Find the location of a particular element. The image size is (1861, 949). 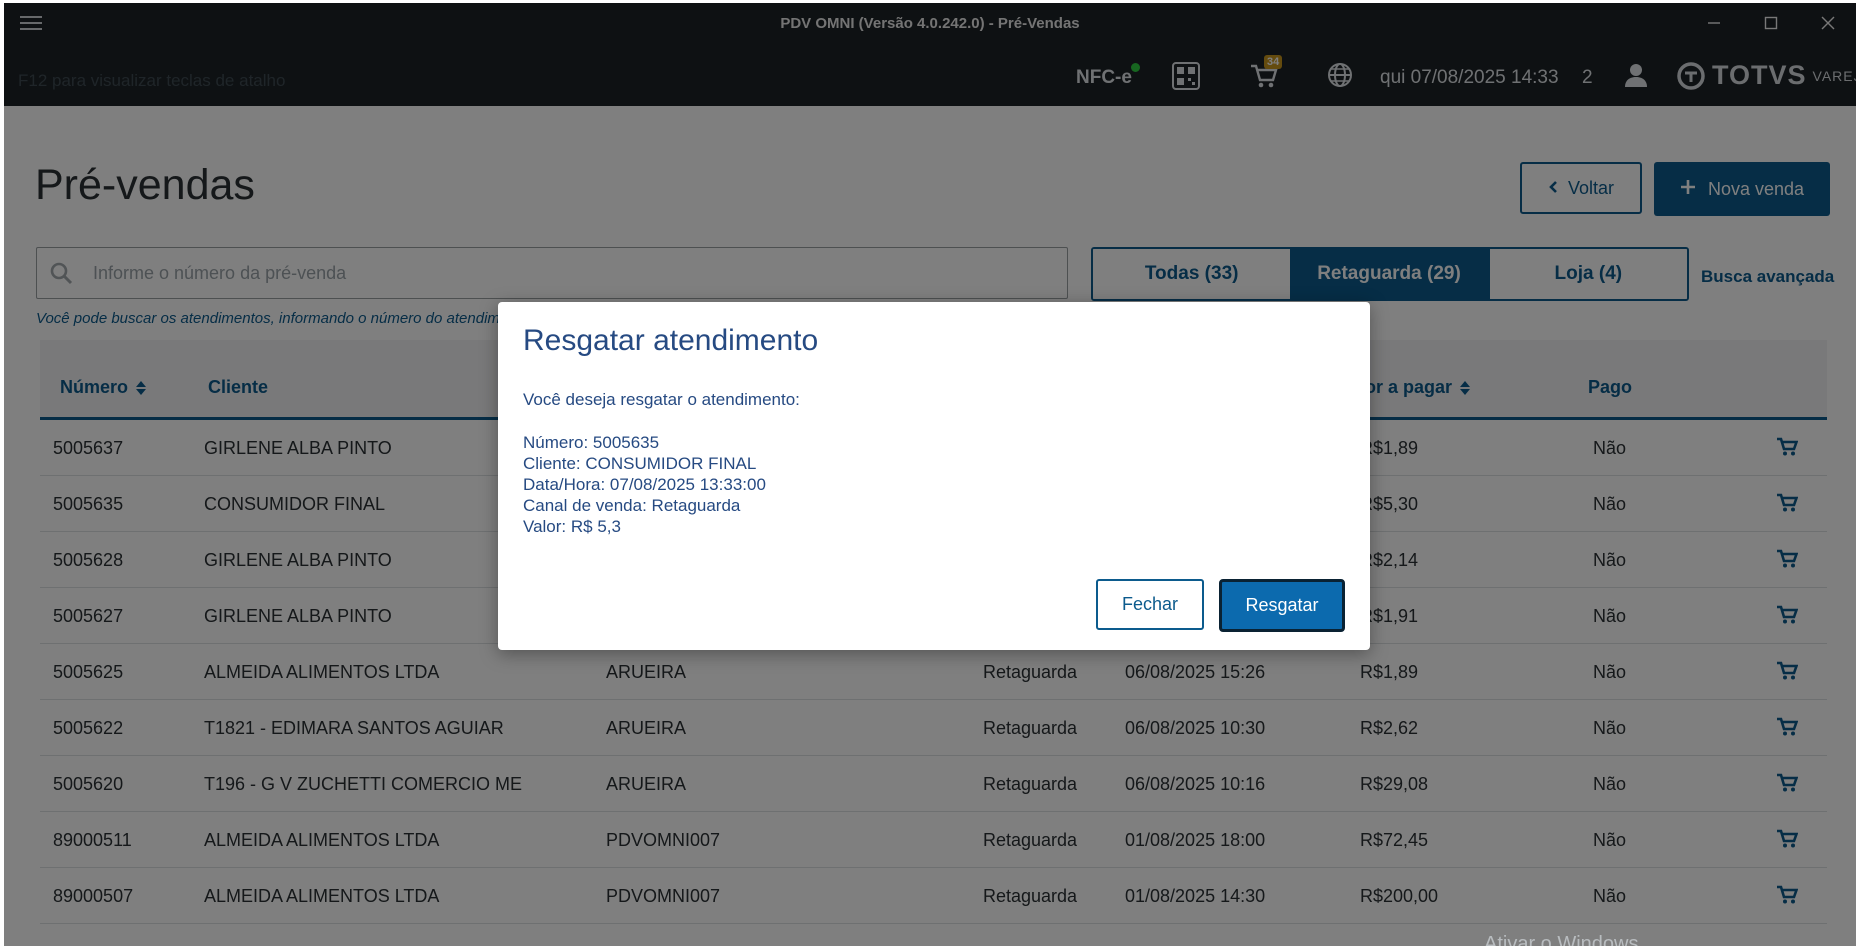

detail-cliente: Cliente: CONSUMIDOR FINAL is located at coordinates (640, 463).